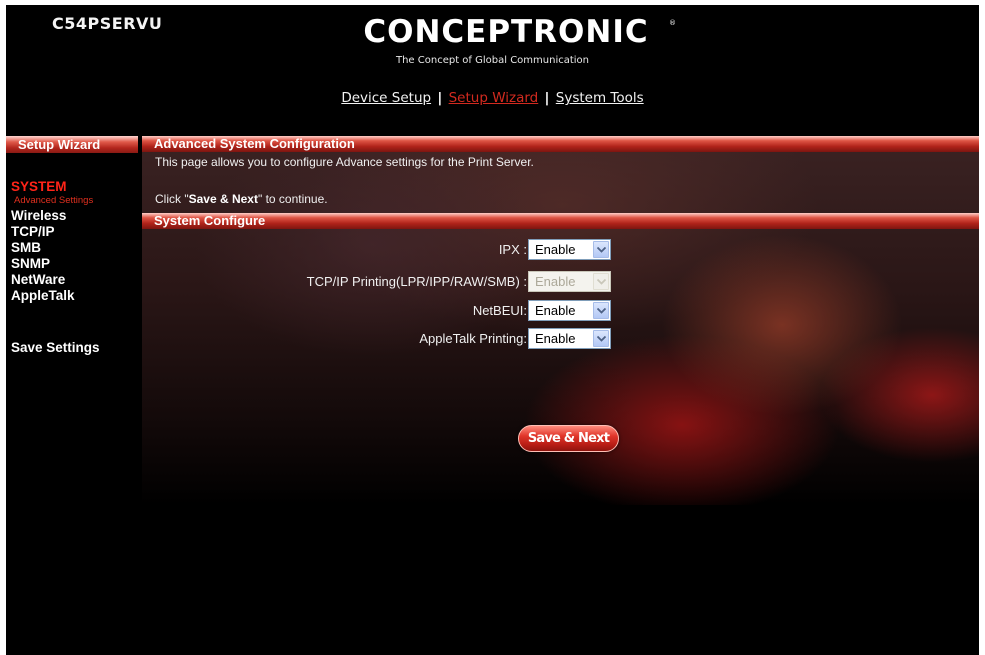 The width and height of the screenshot is (985, 655). What do you see at coordinates (555, 281) in the screenshot?
I see `tcpip-printing-select-value: Enable` at bounding box center [555, 281].